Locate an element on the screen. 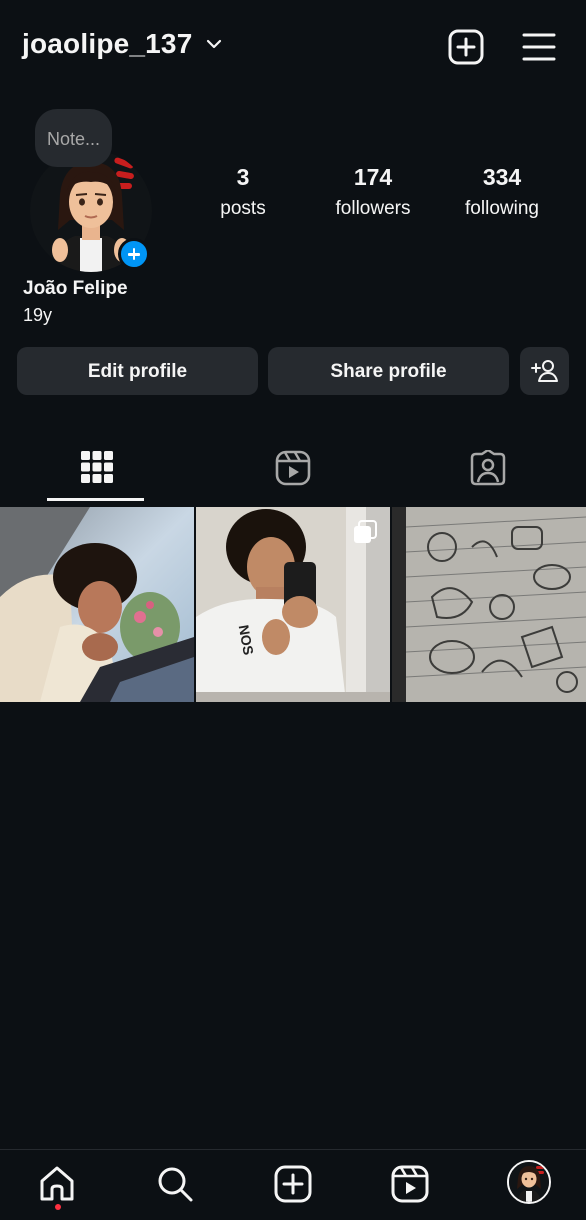 The width and height of the screenshot is (586, 1220). tab-posts-grid is located at coordinates (97, 471).